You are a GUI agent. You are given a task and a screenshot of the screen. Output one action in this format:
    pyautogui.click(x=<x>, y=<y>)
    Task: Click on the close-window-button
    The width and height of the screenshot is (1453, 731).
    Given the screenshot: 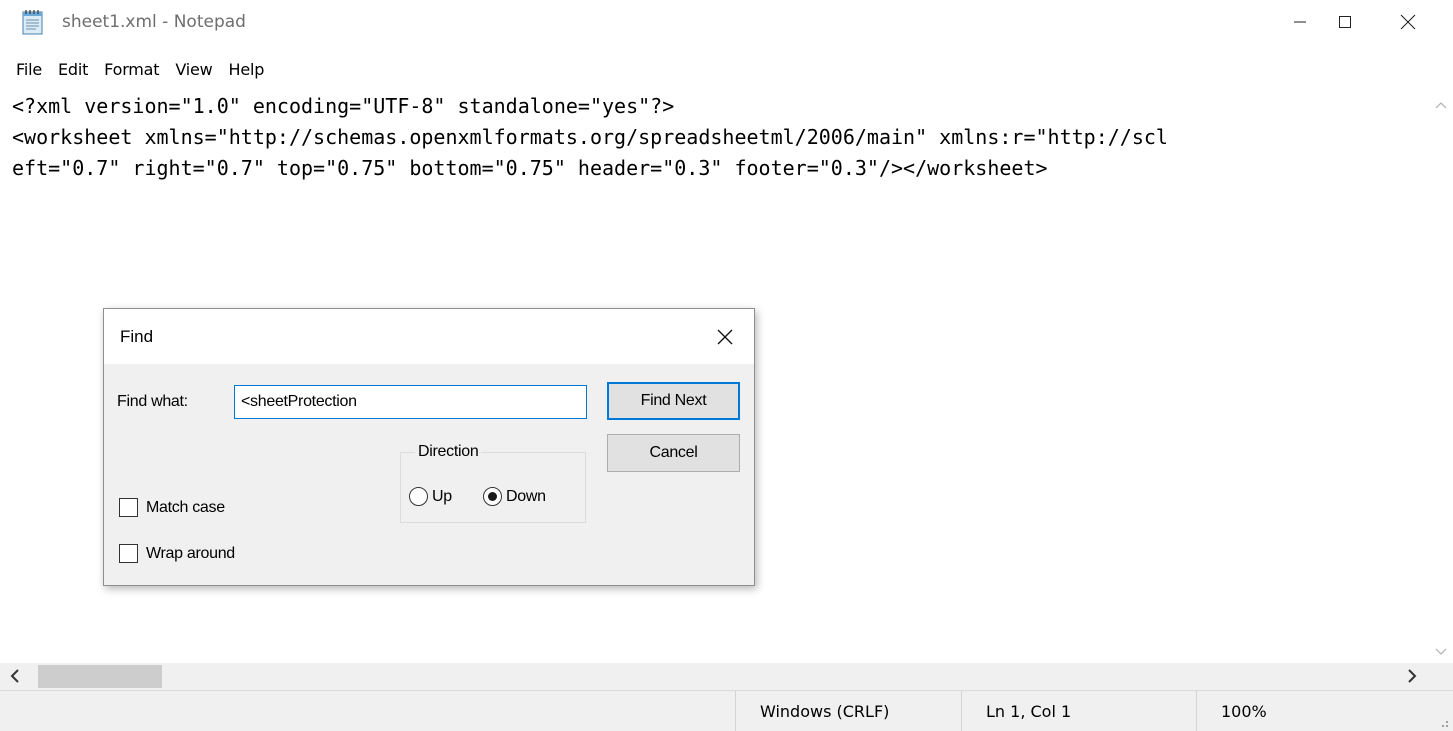 What is the action you would take?
    pyautogui.click(x=1408, y=22)
    